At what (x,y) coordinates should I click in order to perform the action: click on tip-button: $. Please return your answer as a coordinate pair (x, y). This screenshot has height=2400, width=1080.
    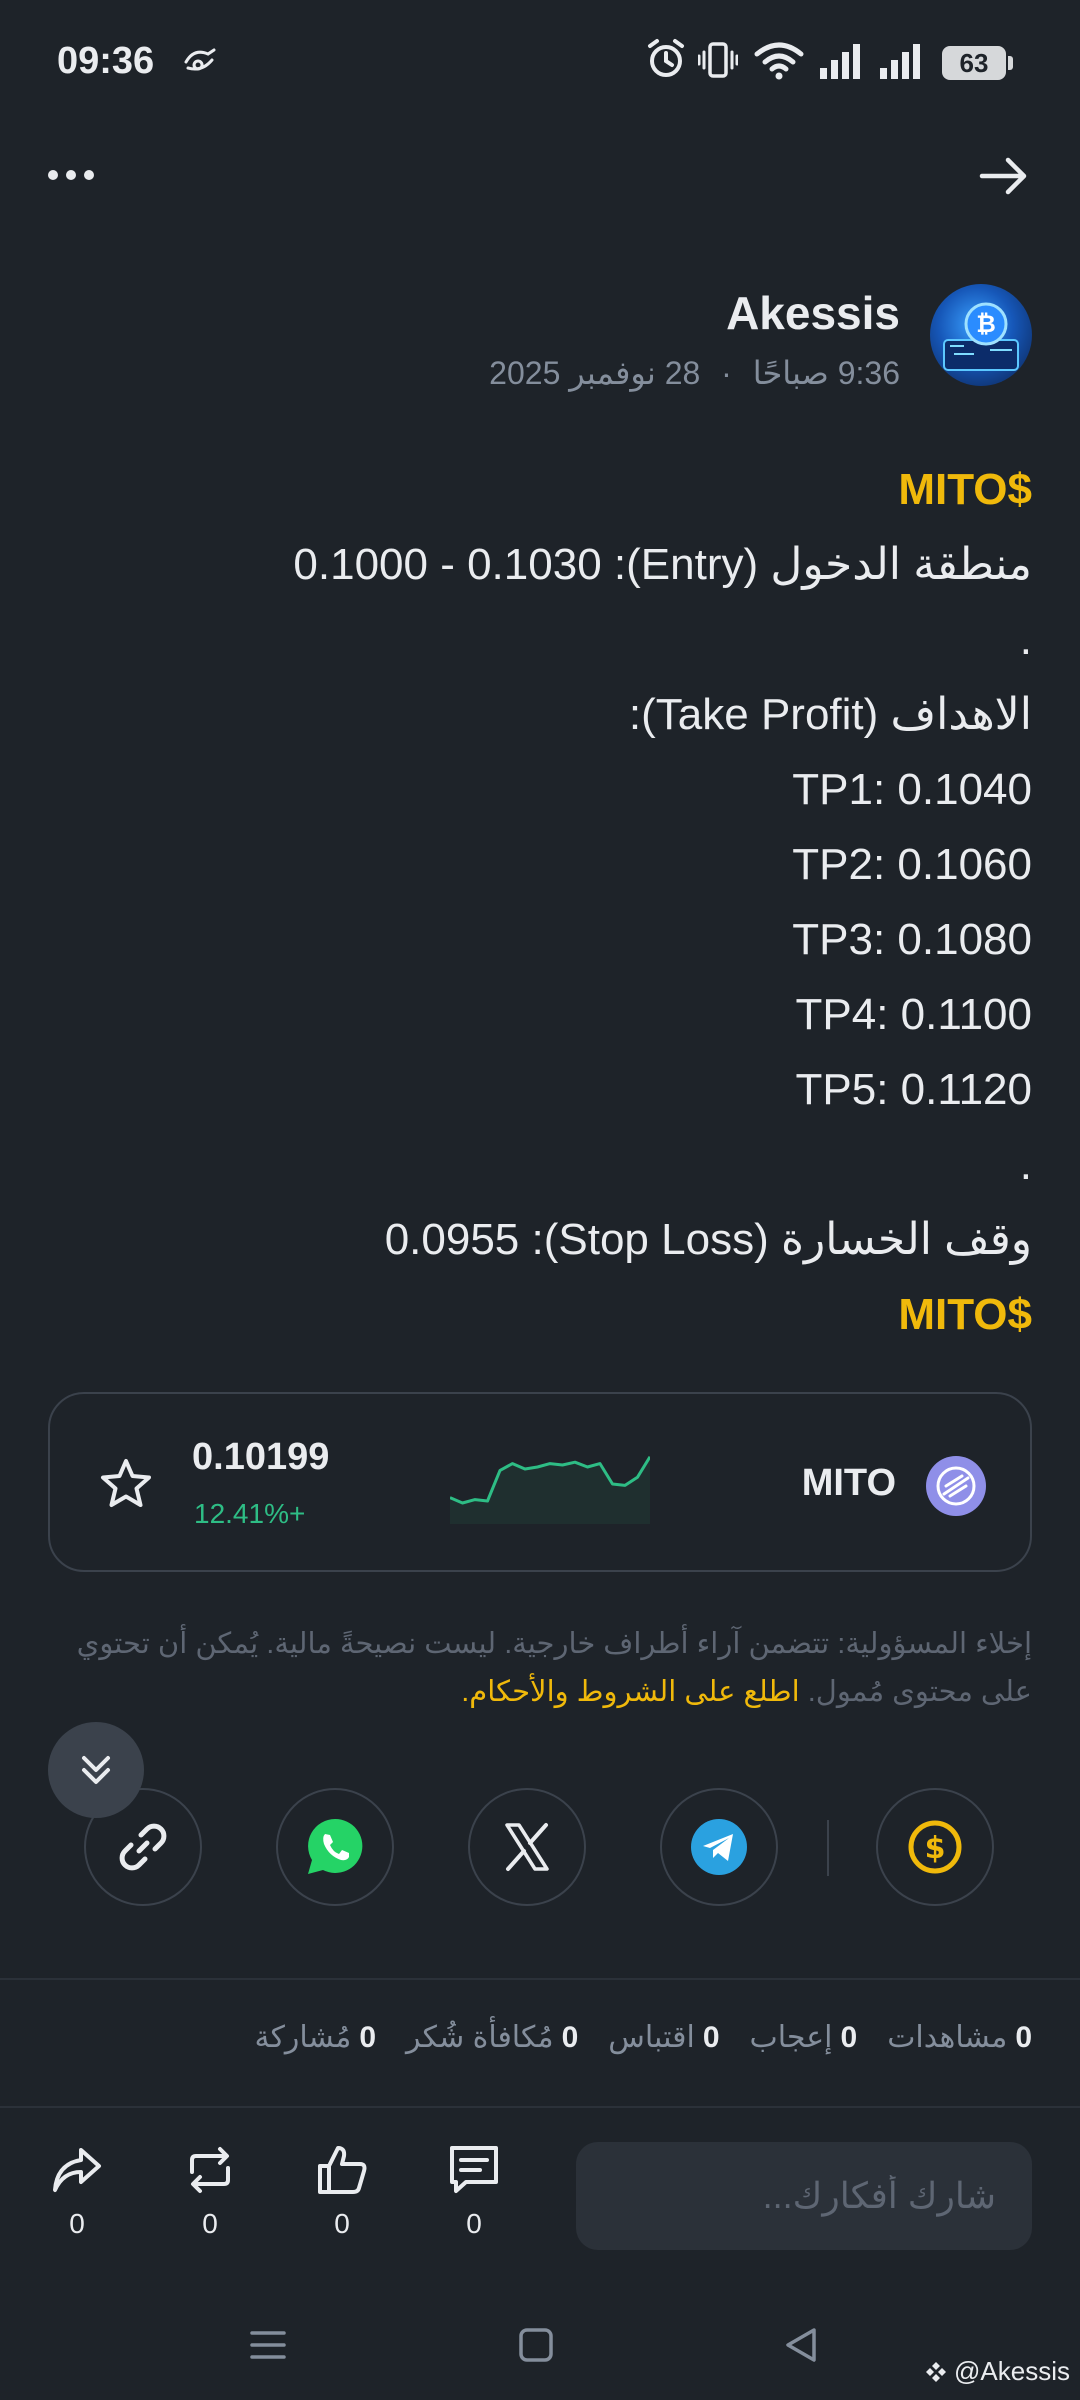
    Looking at the image, I should click on (935, 1847).